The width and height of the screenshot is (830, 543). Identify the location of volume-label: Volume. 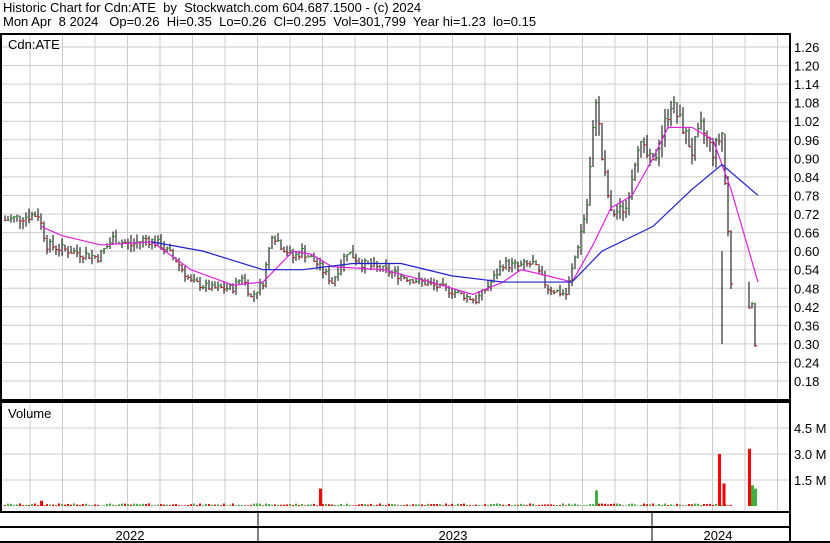
(29, 413).